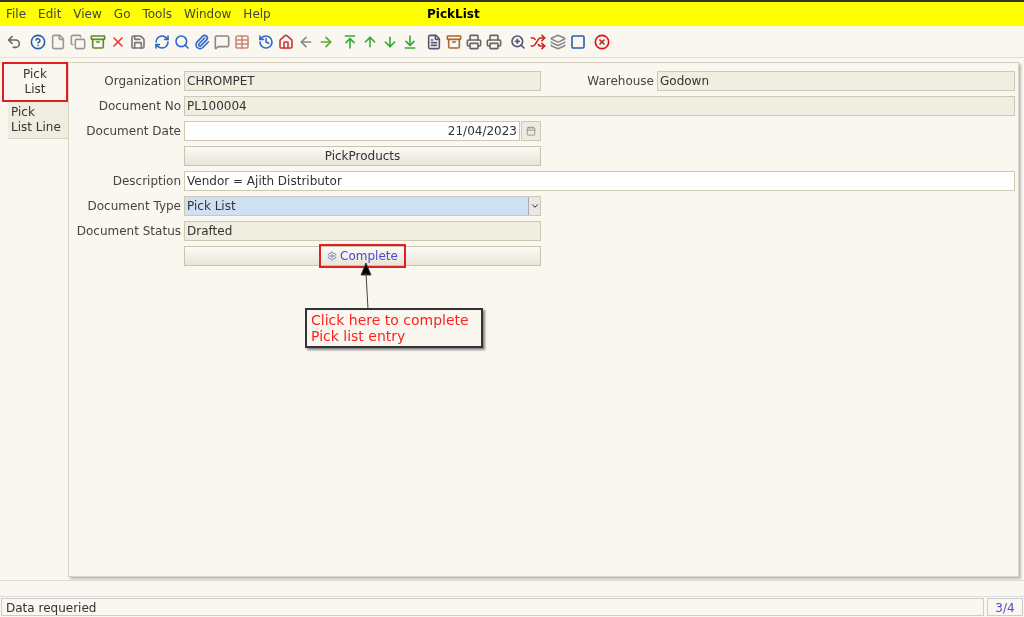 The height and width of the screenshot is (617, 1024). Describe the element at coordinates (266, 41) in the screenshot. I see `history-icon` at that location.